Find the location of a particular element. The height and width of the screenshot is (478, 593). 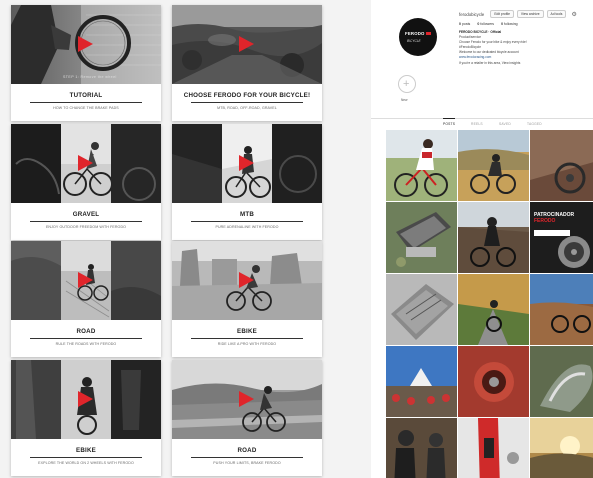

video-card-road-limits: ROAD PUSH YOUR LIMITS, BRAKE FERODO is located at coordinates (247, 418).